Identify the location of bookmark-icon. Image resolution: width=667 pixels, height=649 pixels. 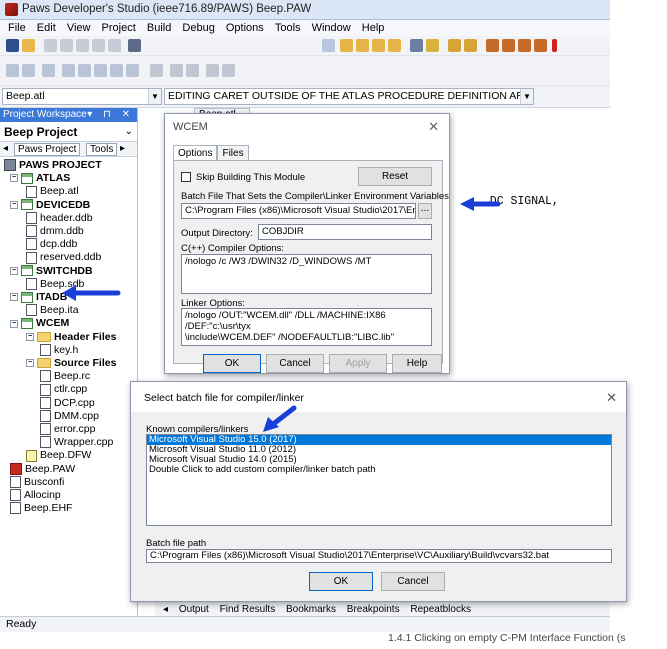
(362, 45).